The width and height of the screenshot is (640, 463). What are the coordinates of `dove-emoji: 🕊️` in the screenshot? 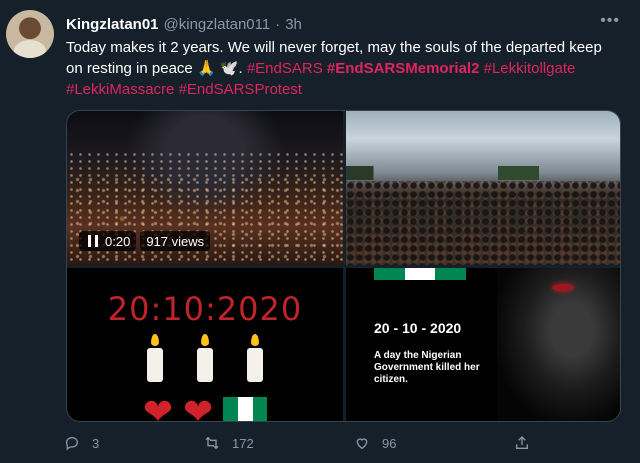 It's located at (229, 68).